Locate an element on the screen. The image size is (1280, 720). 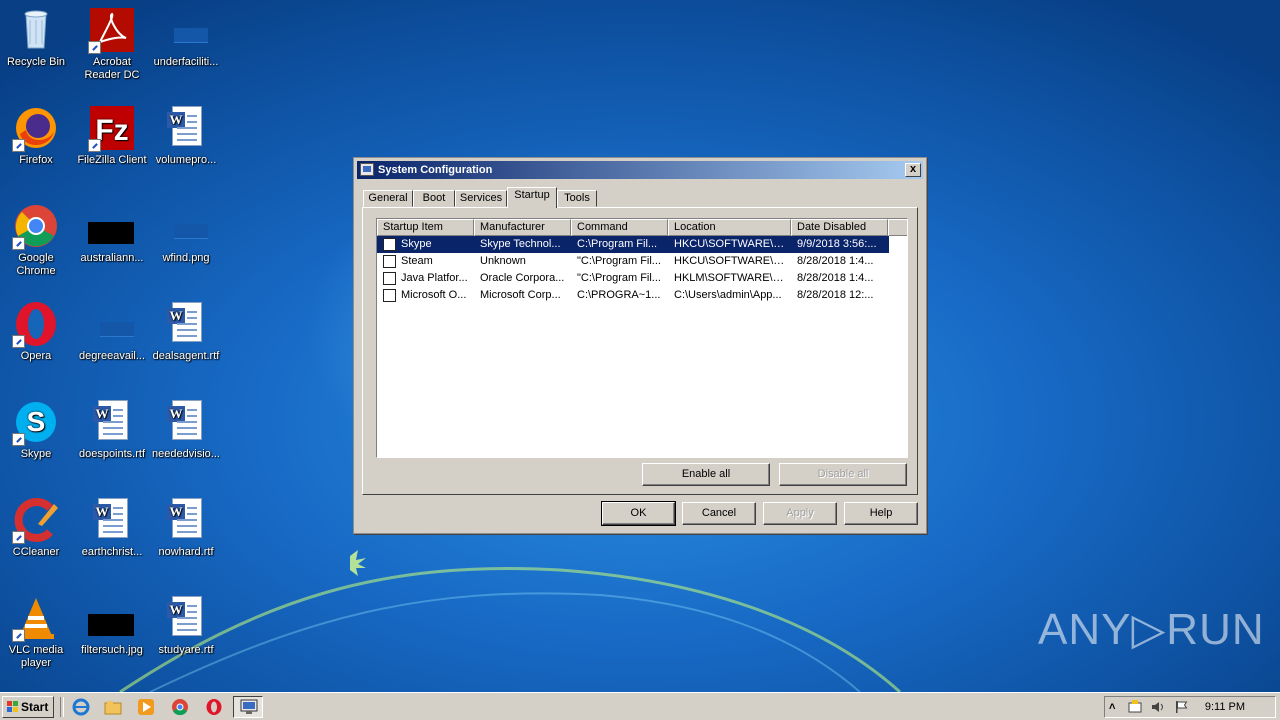
enable-all-button: Enable all is located at coordinates (706, 474).